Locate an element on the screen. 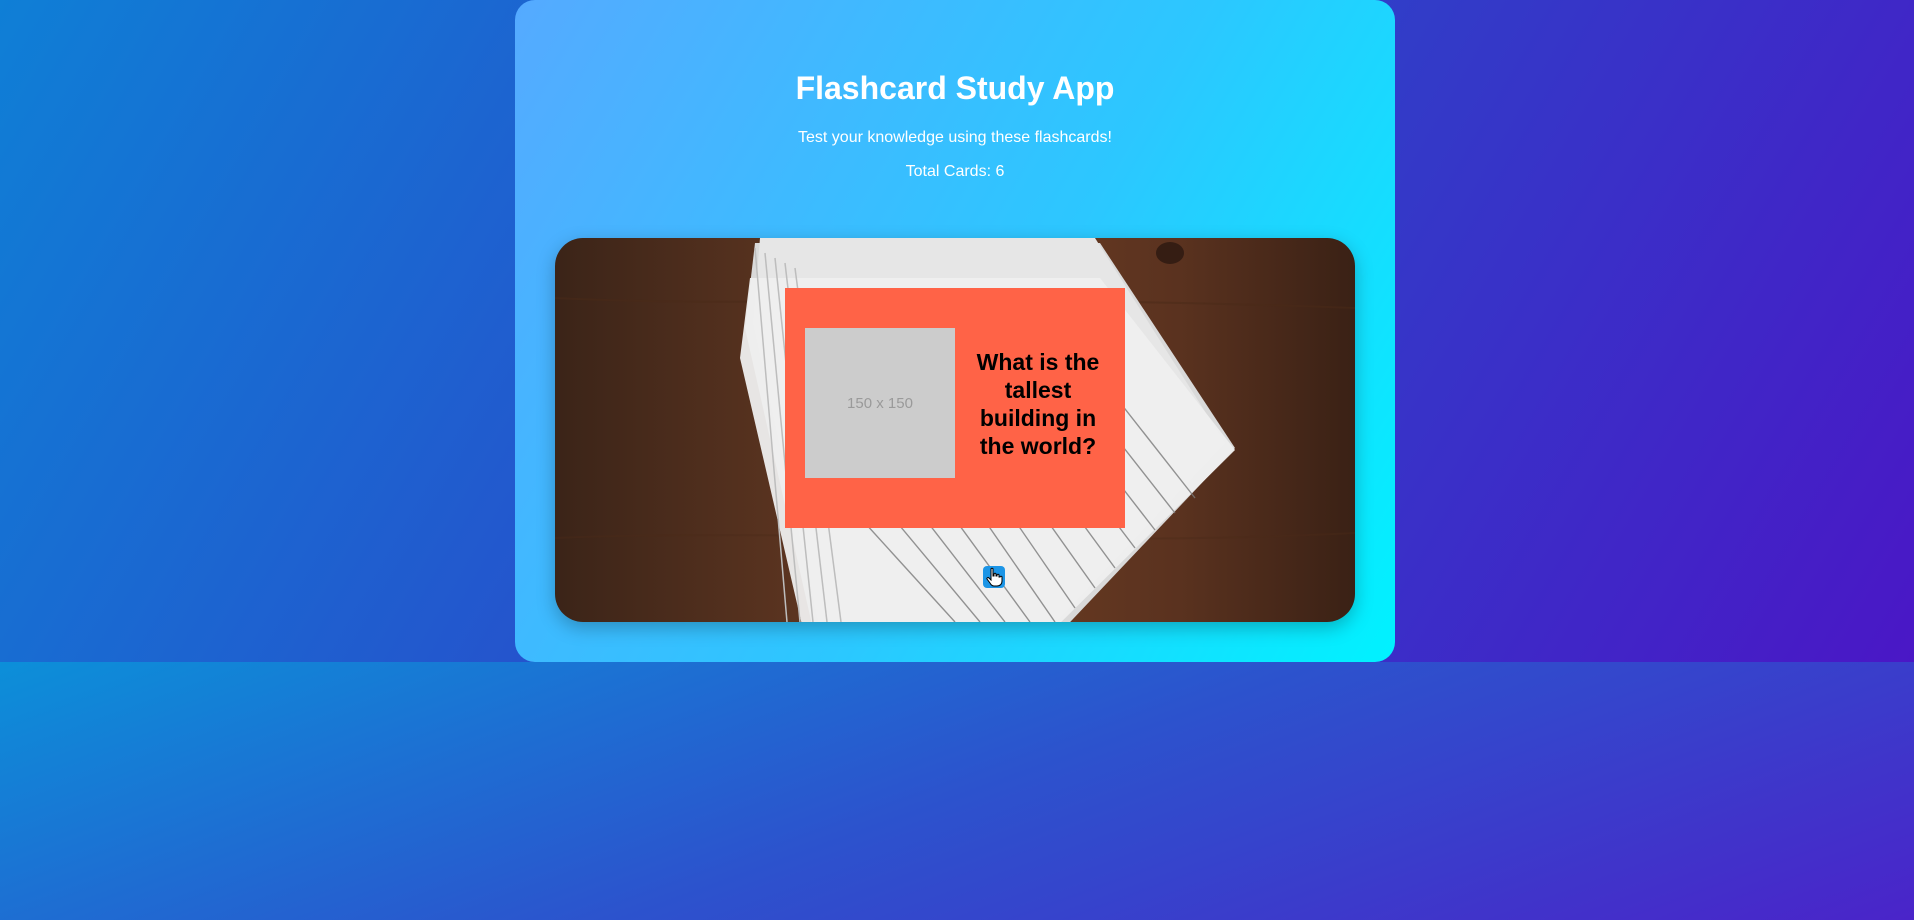 The height and width of the screenshot is (920, 1914). hand-pointer-icon is located at coordinates (994, 577).